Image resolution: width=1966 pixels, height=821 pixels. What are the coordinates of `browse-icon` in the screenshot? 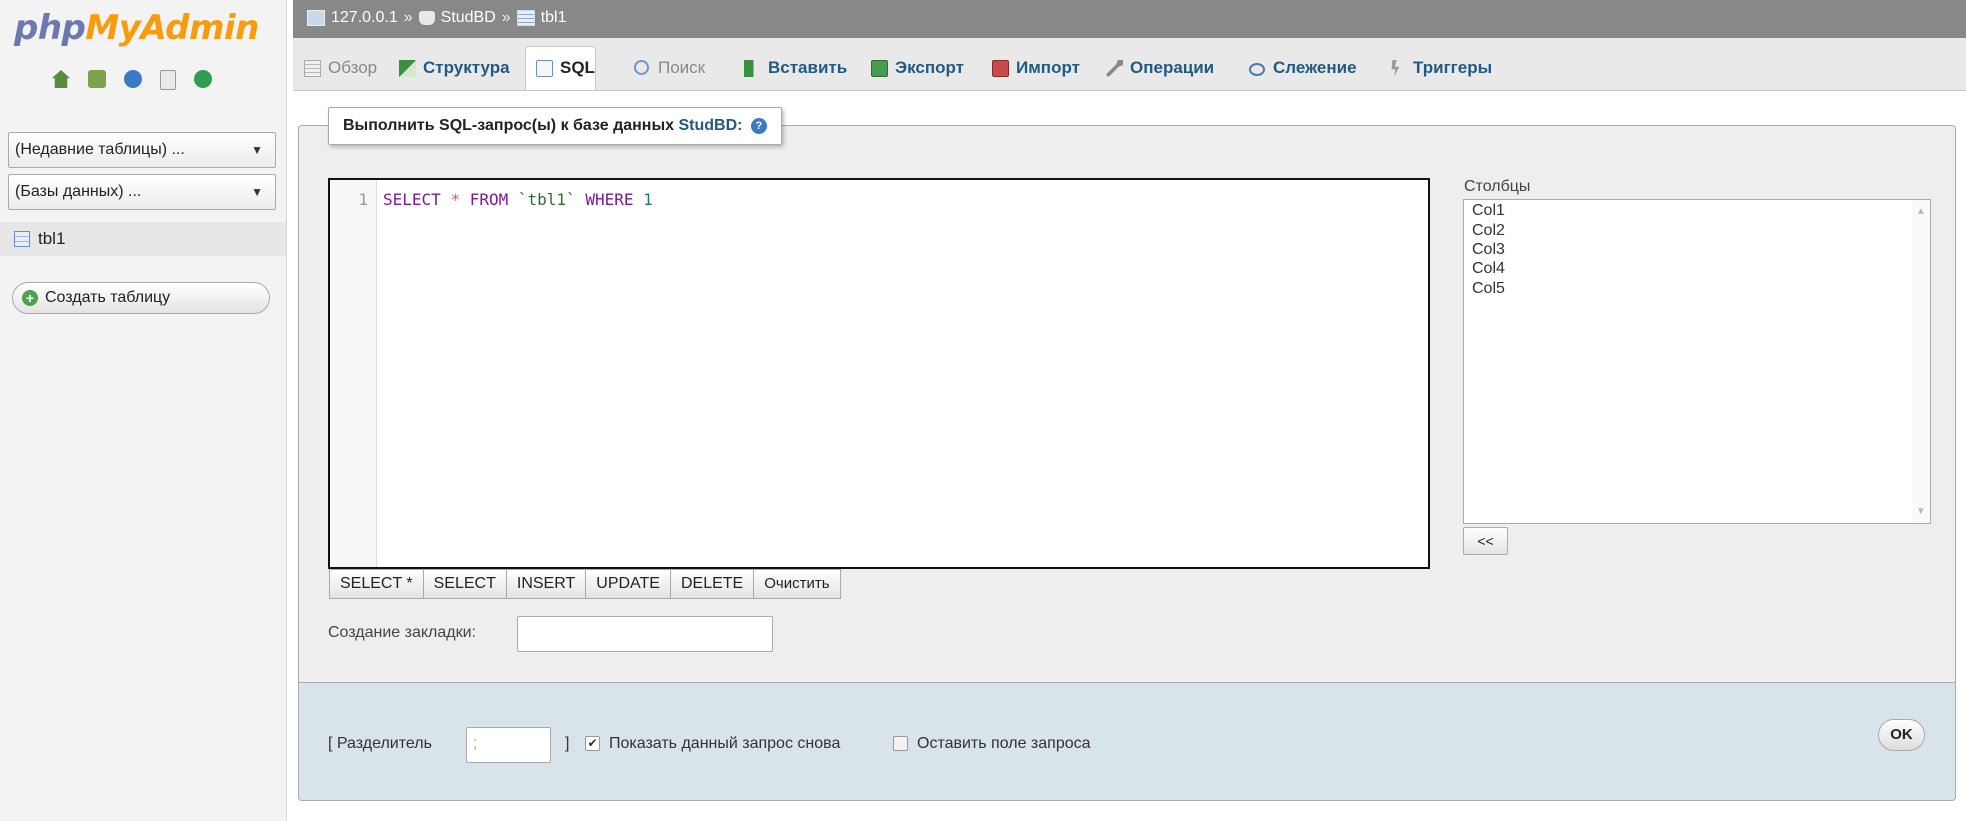 It's located at (312, 68).